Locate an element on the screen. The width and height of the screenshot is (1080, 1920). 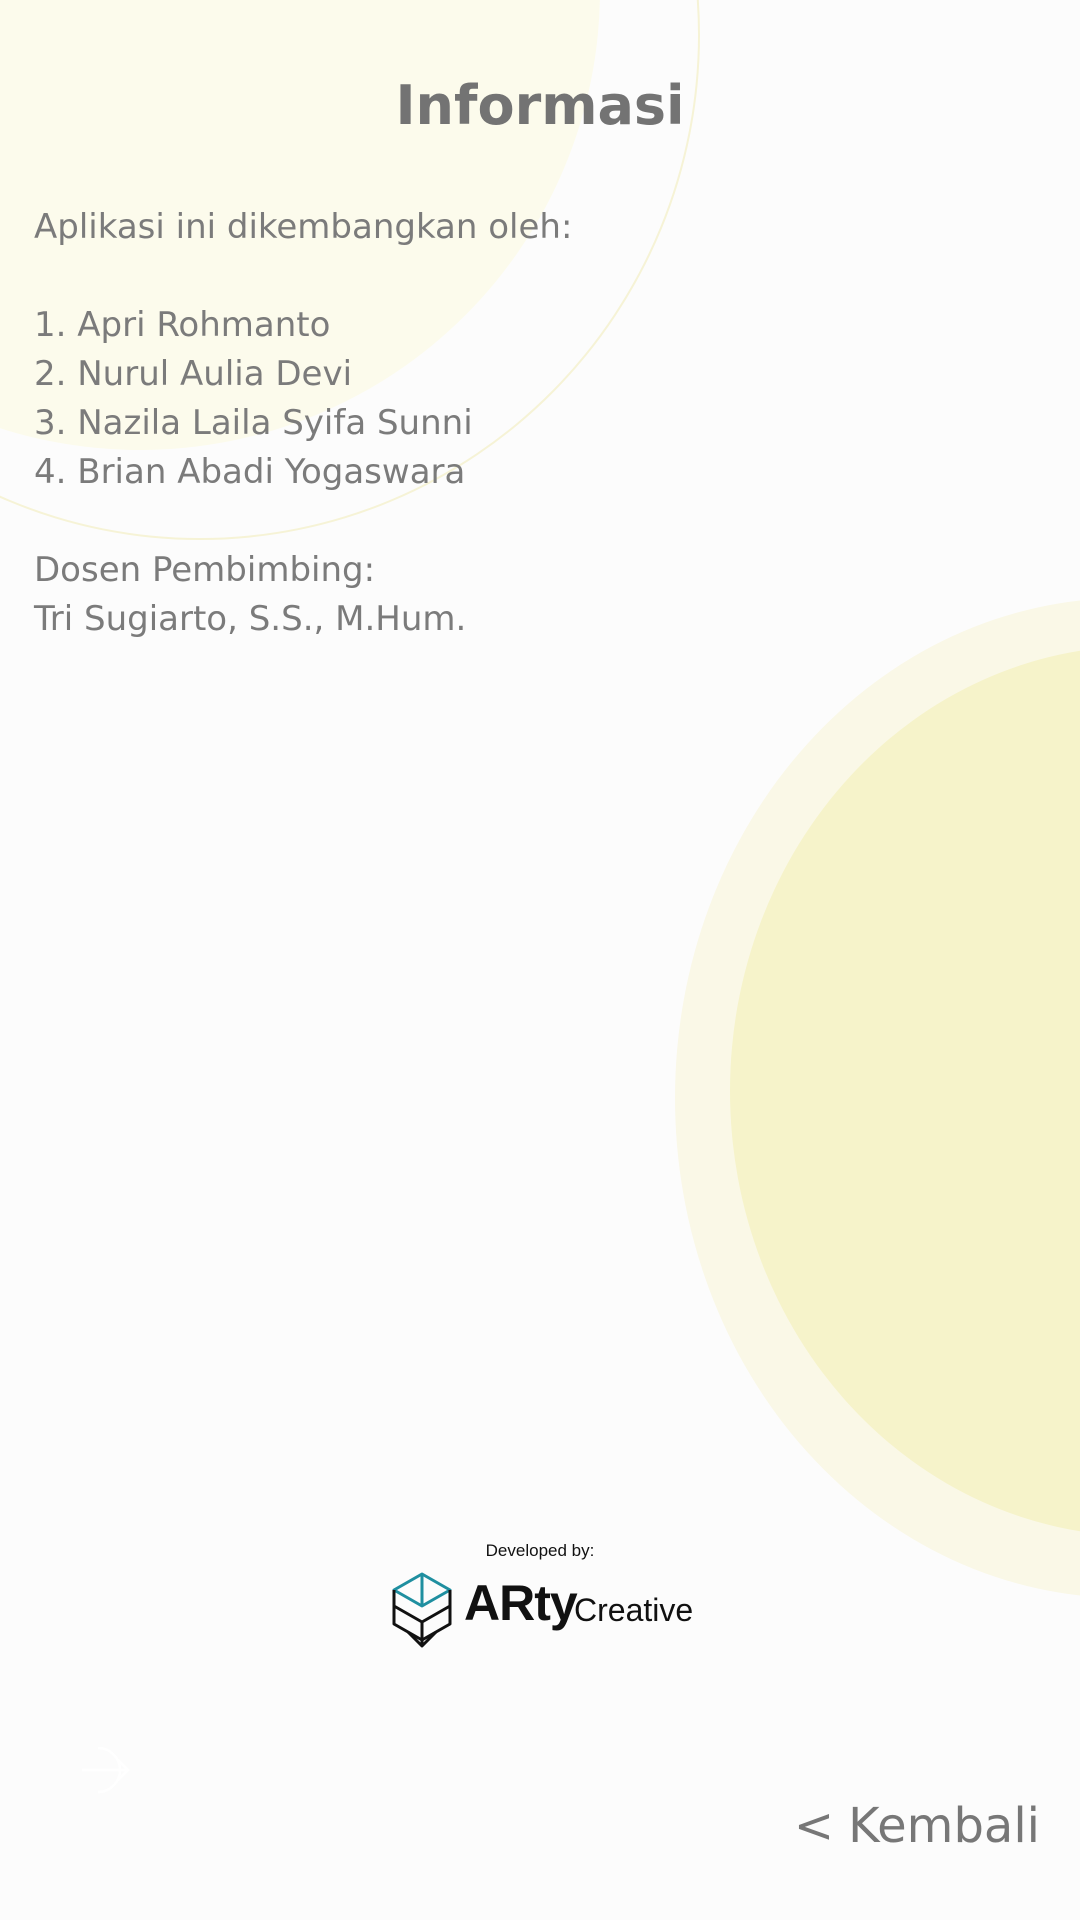
developer-item: 4. Brian Abadi Yogaswara is located at coordinates (250, 472).